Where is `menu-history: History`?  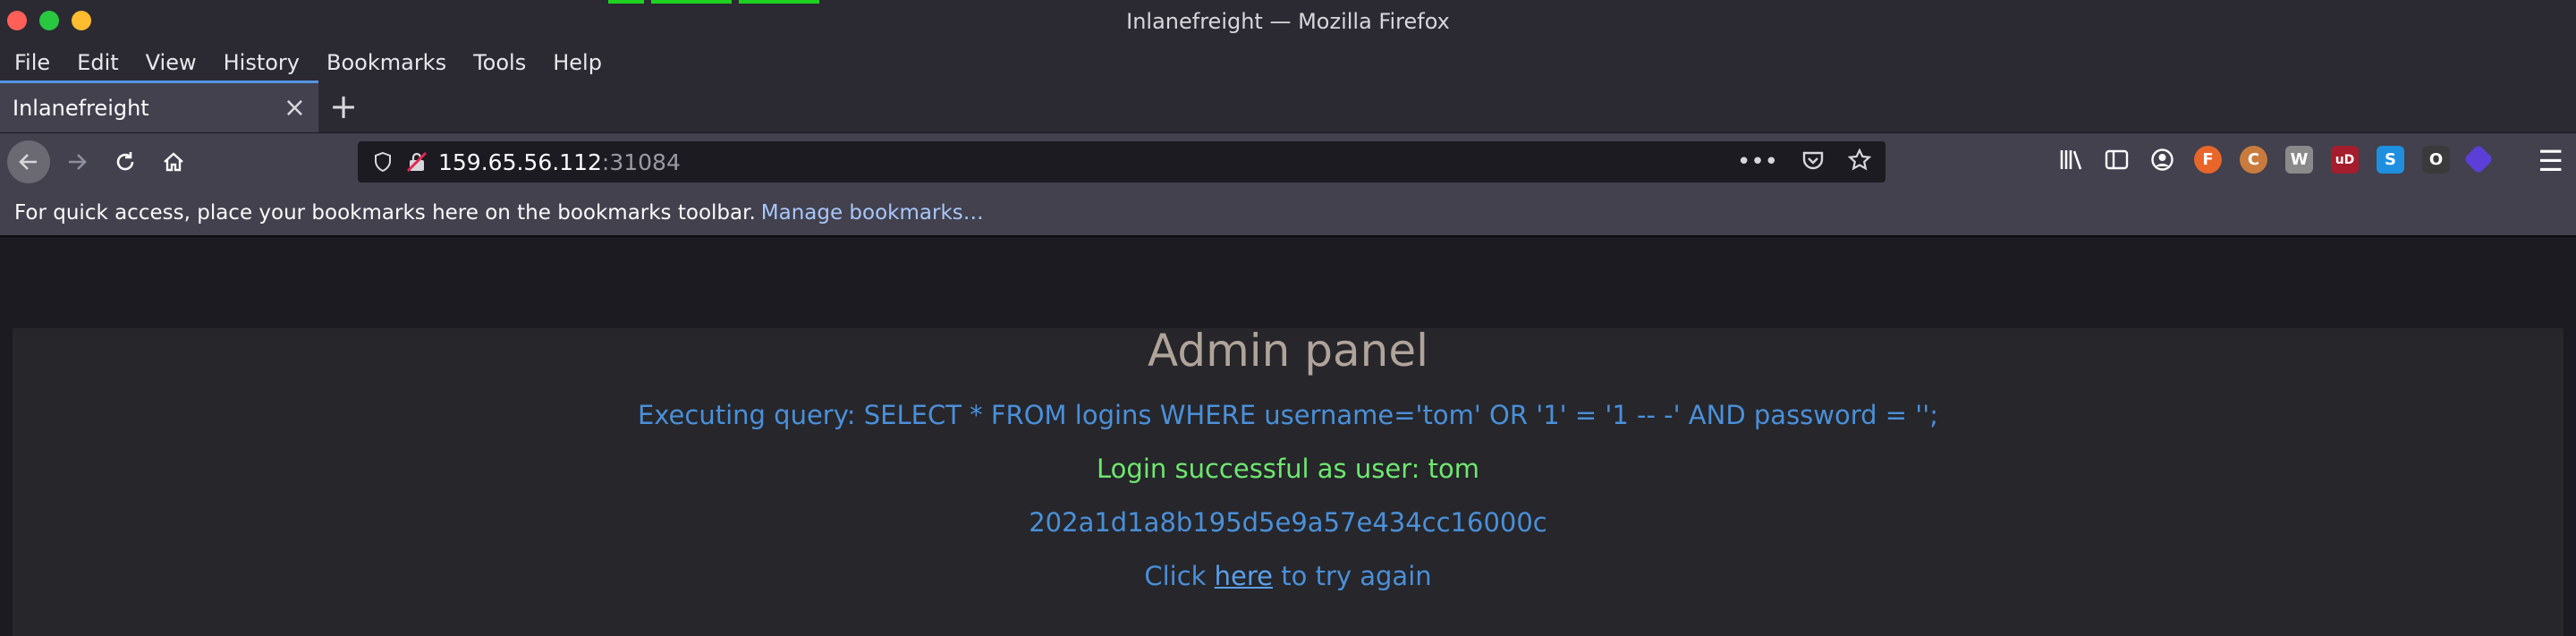 menu-history: History is located at coordinates (262, 62).